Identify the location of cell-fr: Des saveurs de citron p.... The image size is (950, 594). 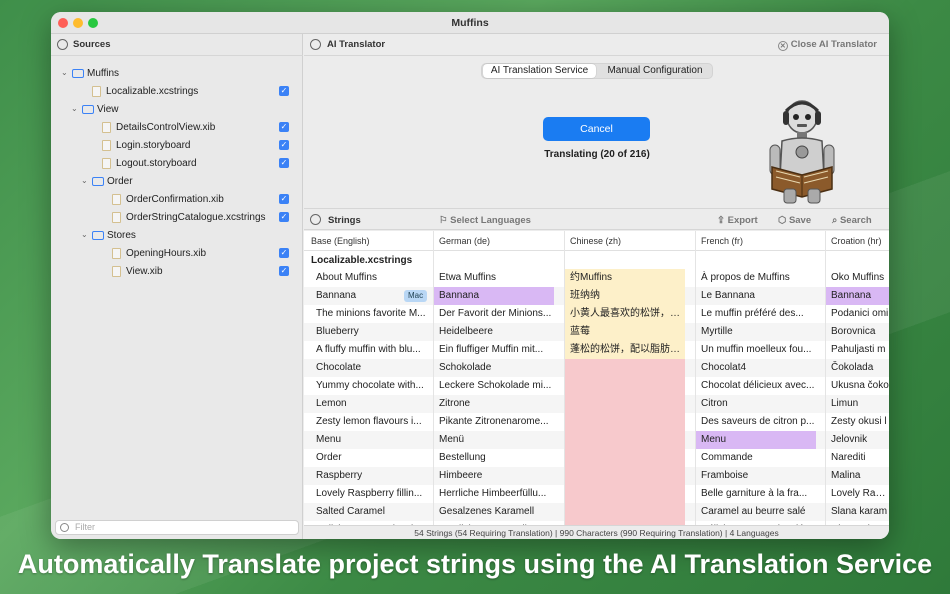
(760, 422).